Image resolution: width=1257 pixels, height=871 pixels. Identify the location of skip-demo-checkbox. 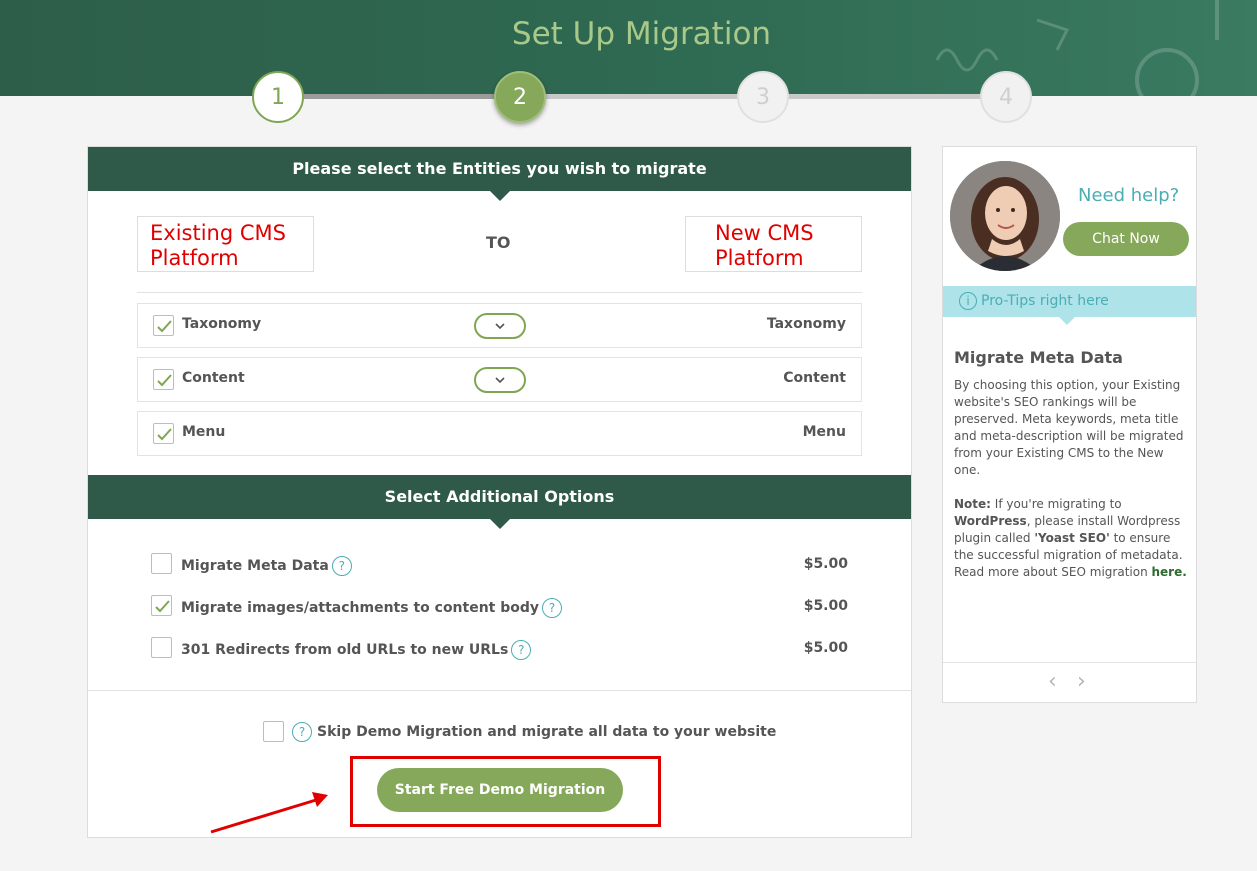
(273, 731).